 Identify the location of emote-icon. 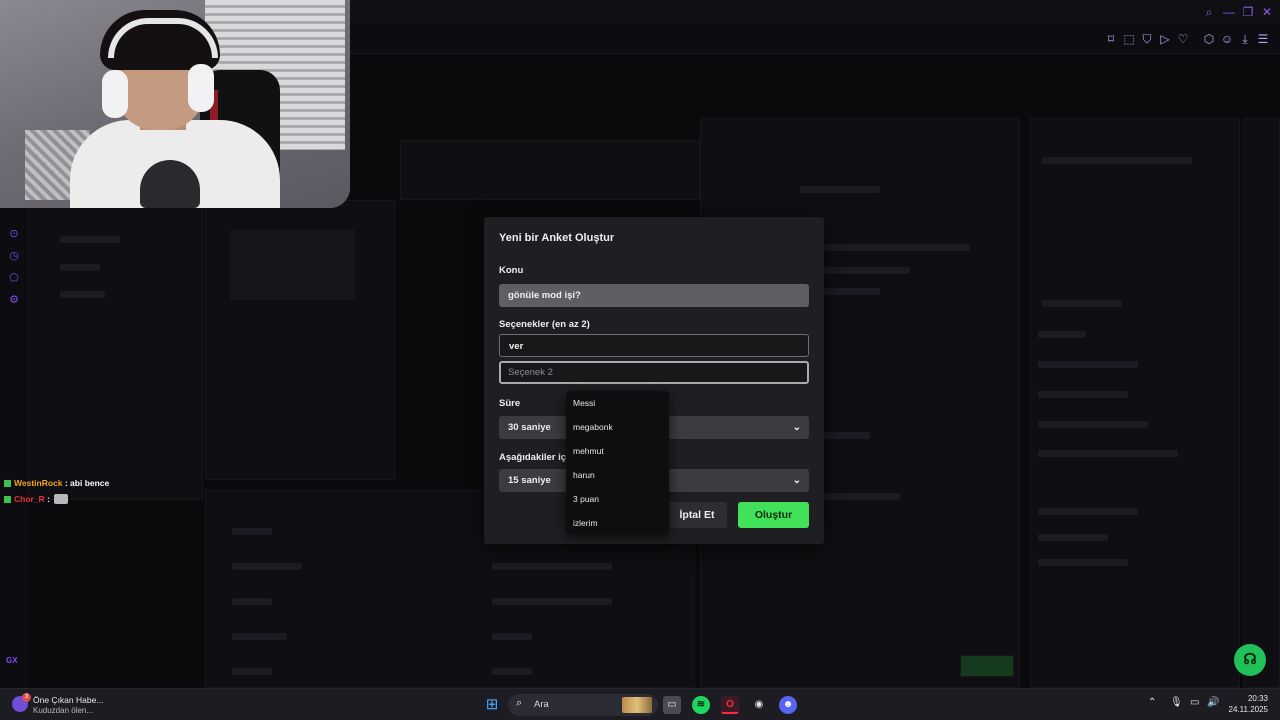
(61, 499).